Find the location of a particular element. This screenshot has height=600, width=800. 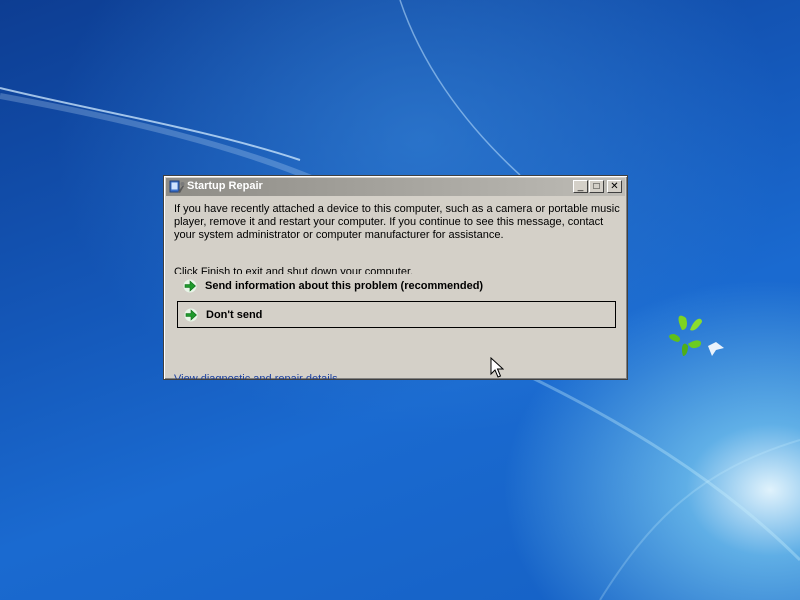

minimize-button: _ is located at coordinates (580, 186).